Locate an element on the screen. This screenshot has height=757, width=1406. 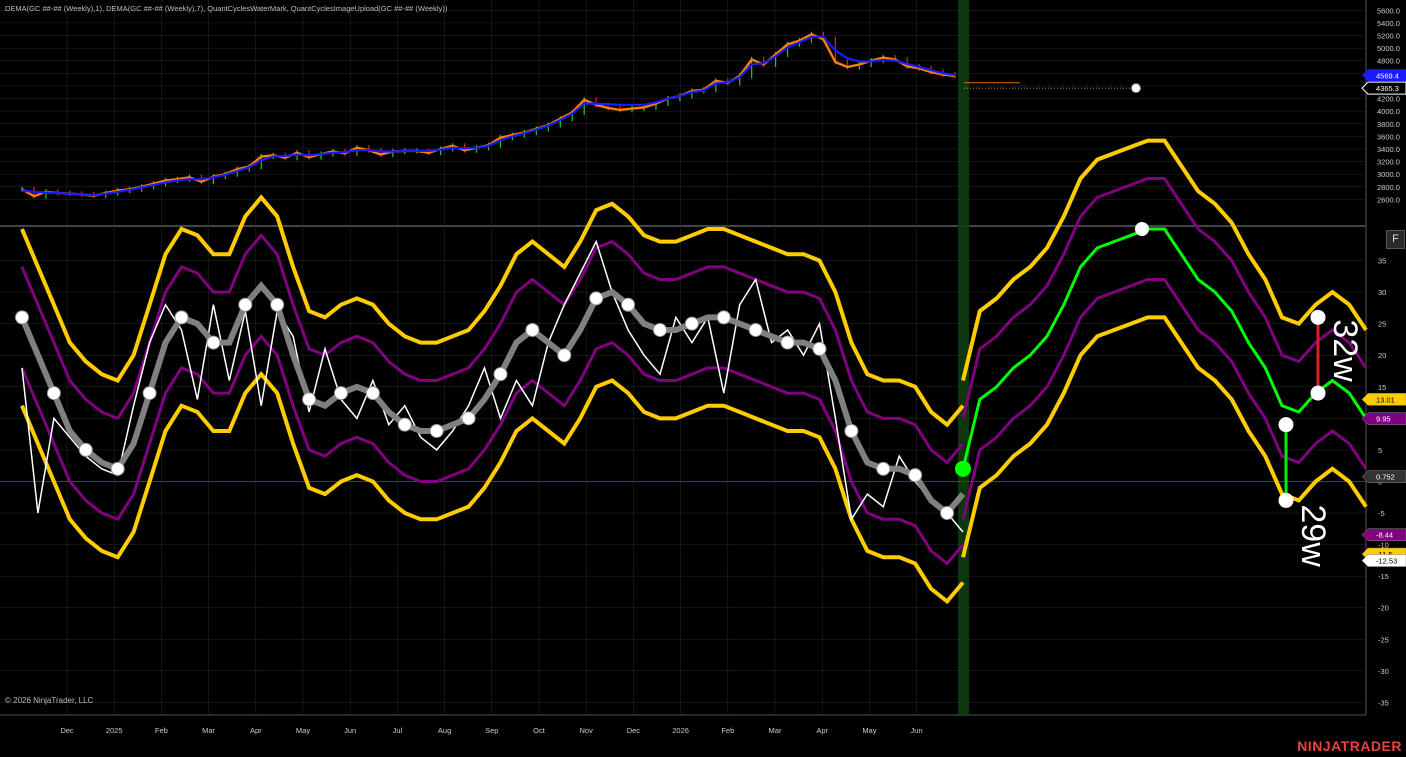
price-tick-label: 3400.0 is located at coordinates (1388, 149).